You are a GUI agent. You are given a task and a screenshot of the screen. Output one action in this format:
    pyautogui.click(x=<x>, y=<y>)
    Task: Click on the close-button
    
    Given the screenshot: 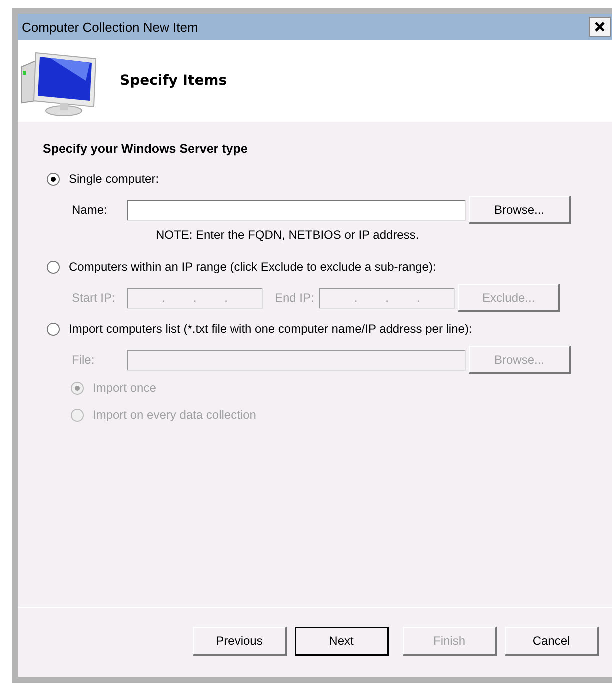 What is the action you would take?
    pyautogui.click(x=600, y=27)
    